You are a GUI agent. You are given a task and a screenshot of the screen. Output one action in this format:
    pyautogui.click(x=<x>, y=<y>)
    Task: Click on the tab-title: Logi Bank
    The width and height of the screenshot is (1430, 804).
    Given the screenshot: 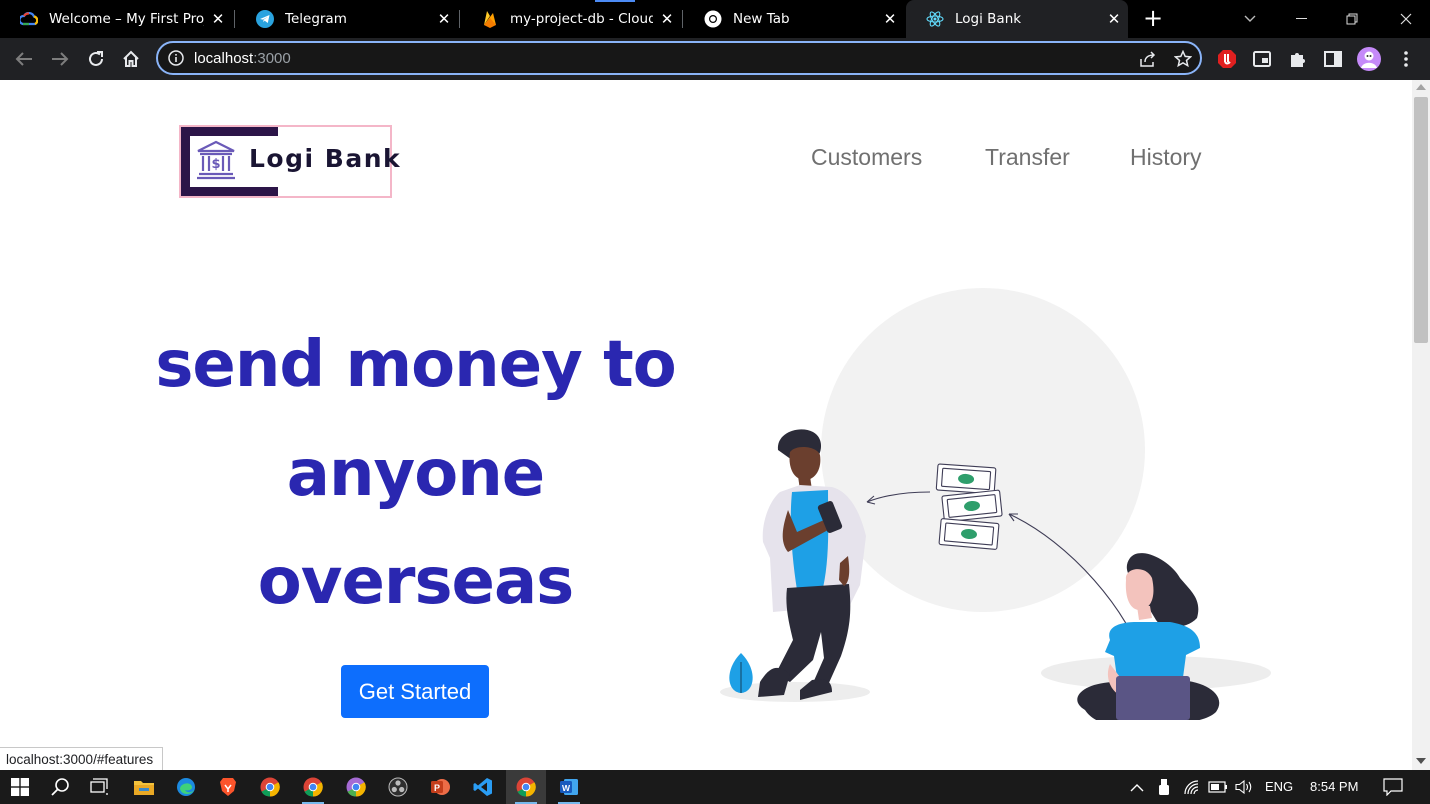 What is the action you would take?
    pyautogui.click(x=988, y=19)
    